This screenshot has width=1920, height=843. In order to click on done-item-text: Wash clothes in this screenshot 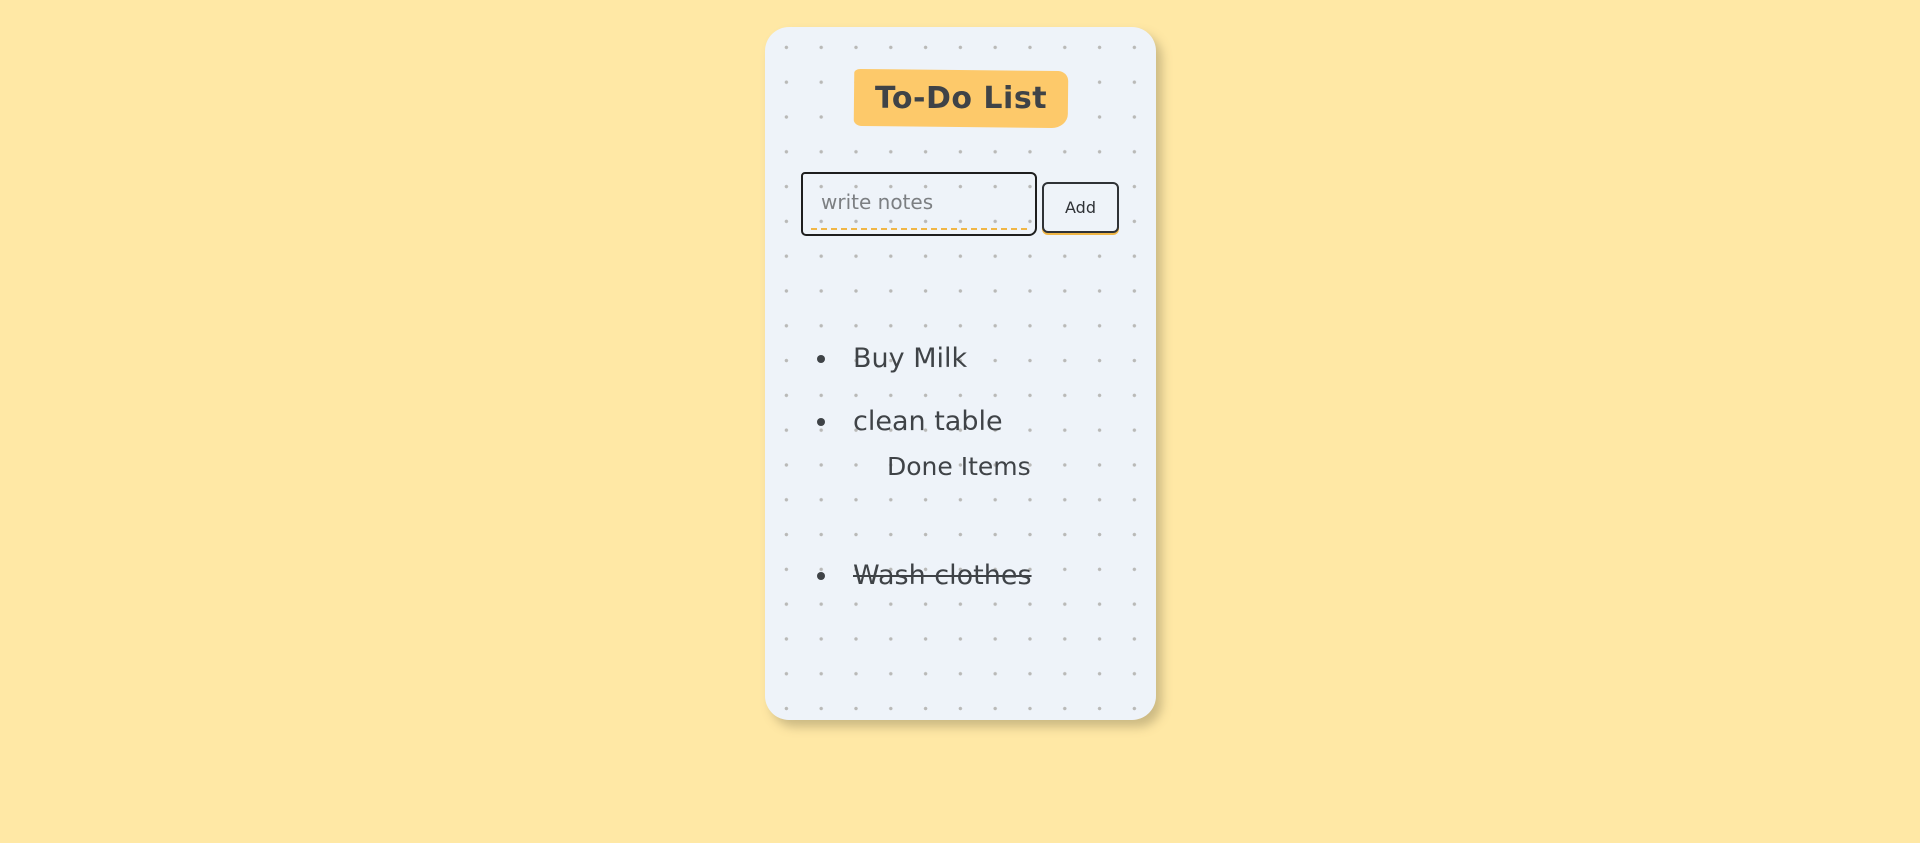, I will do `click(942, 575)`.